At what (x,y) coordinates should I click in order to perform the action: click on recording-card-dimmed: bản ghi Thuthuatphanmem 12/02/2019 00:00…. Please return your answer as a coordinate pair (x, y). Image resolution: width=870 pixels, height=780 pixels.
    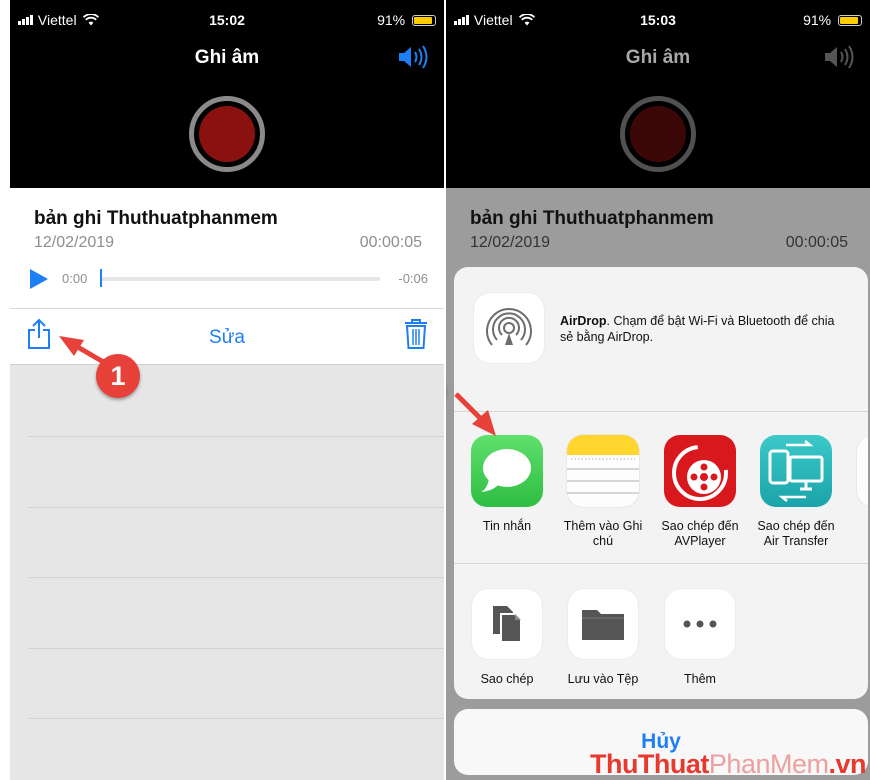
    Looking at the image, I should click on (658, 228).